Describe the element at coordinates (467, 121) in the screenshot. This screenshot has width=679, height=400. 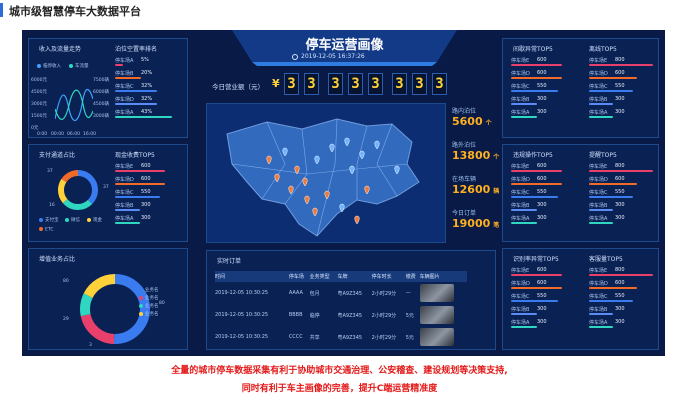
I see `stat-value: 5600` at that location.